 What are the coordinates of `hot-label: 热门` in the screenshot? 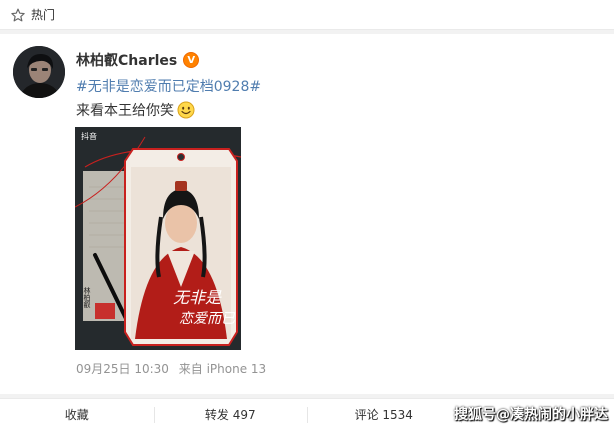 It's located at (43, 14).